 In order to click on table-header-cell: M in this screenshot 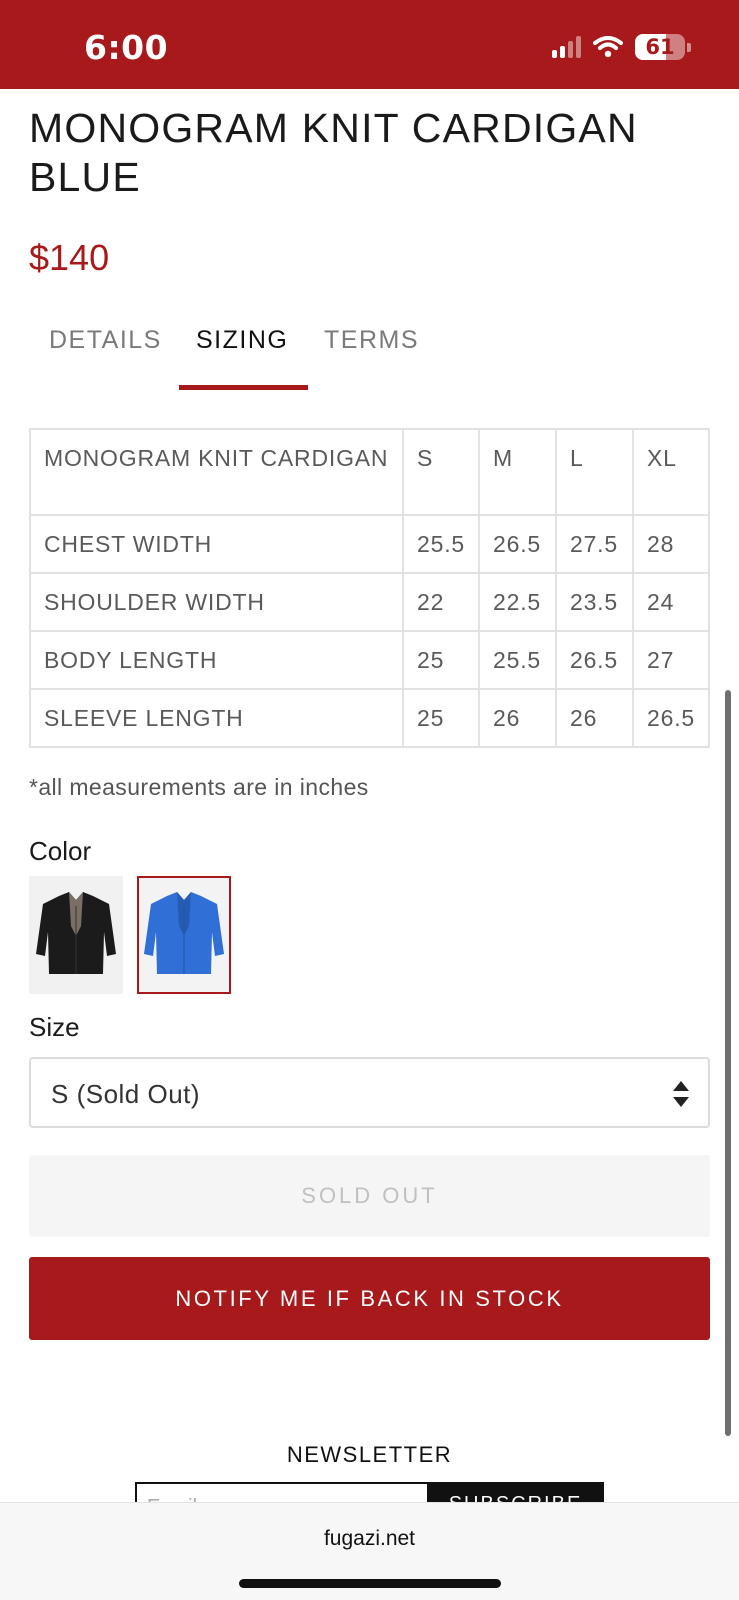, I will do `click(517, 472)`.